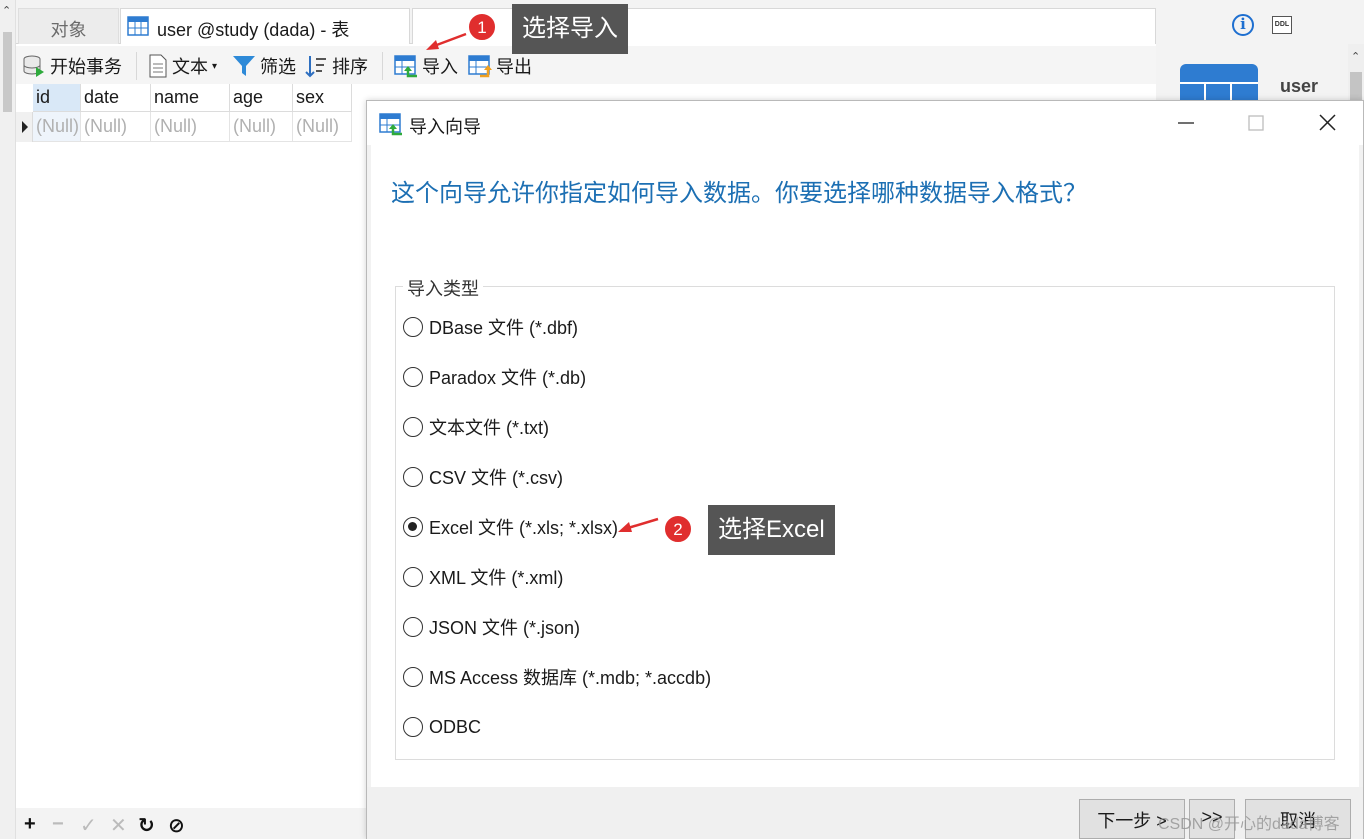 The height and width of the screenshot is (839, 1364). What do you see at coordinates (86, 67) in the screenshot?
I see `begin-transaction-label: 开始事务` at bounding box center [86, 67].